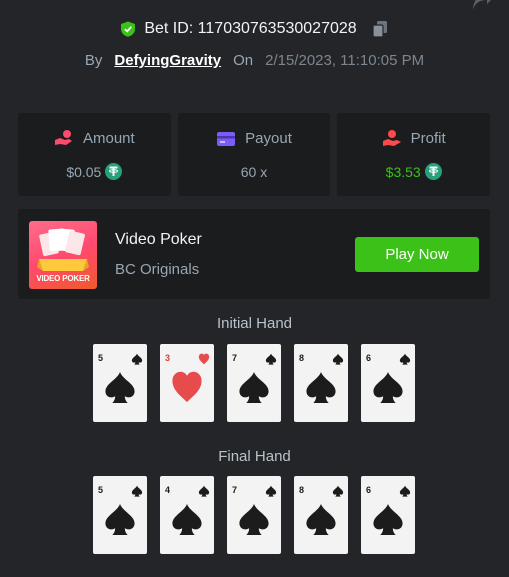  I want to click on bet-stats: Amount $0.05 Payout 60 x Profit $3.53, so click(254, 154).